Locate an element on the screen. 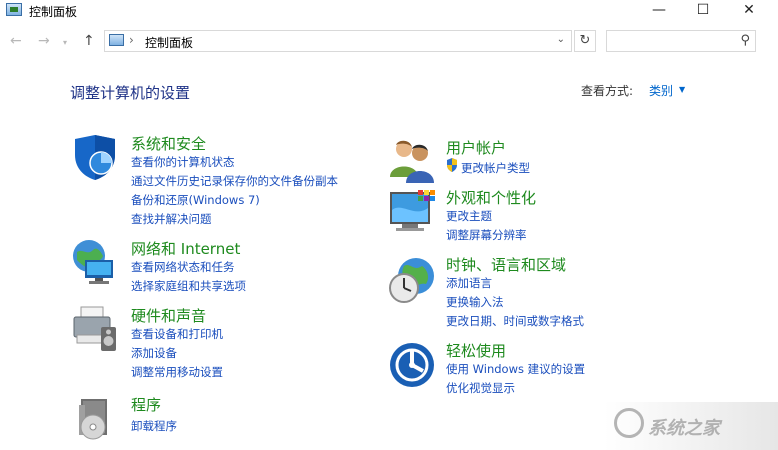 Image resolution: width=778 pixels, height=450 pixels. programs-icon is located at coordinates (95, 419).